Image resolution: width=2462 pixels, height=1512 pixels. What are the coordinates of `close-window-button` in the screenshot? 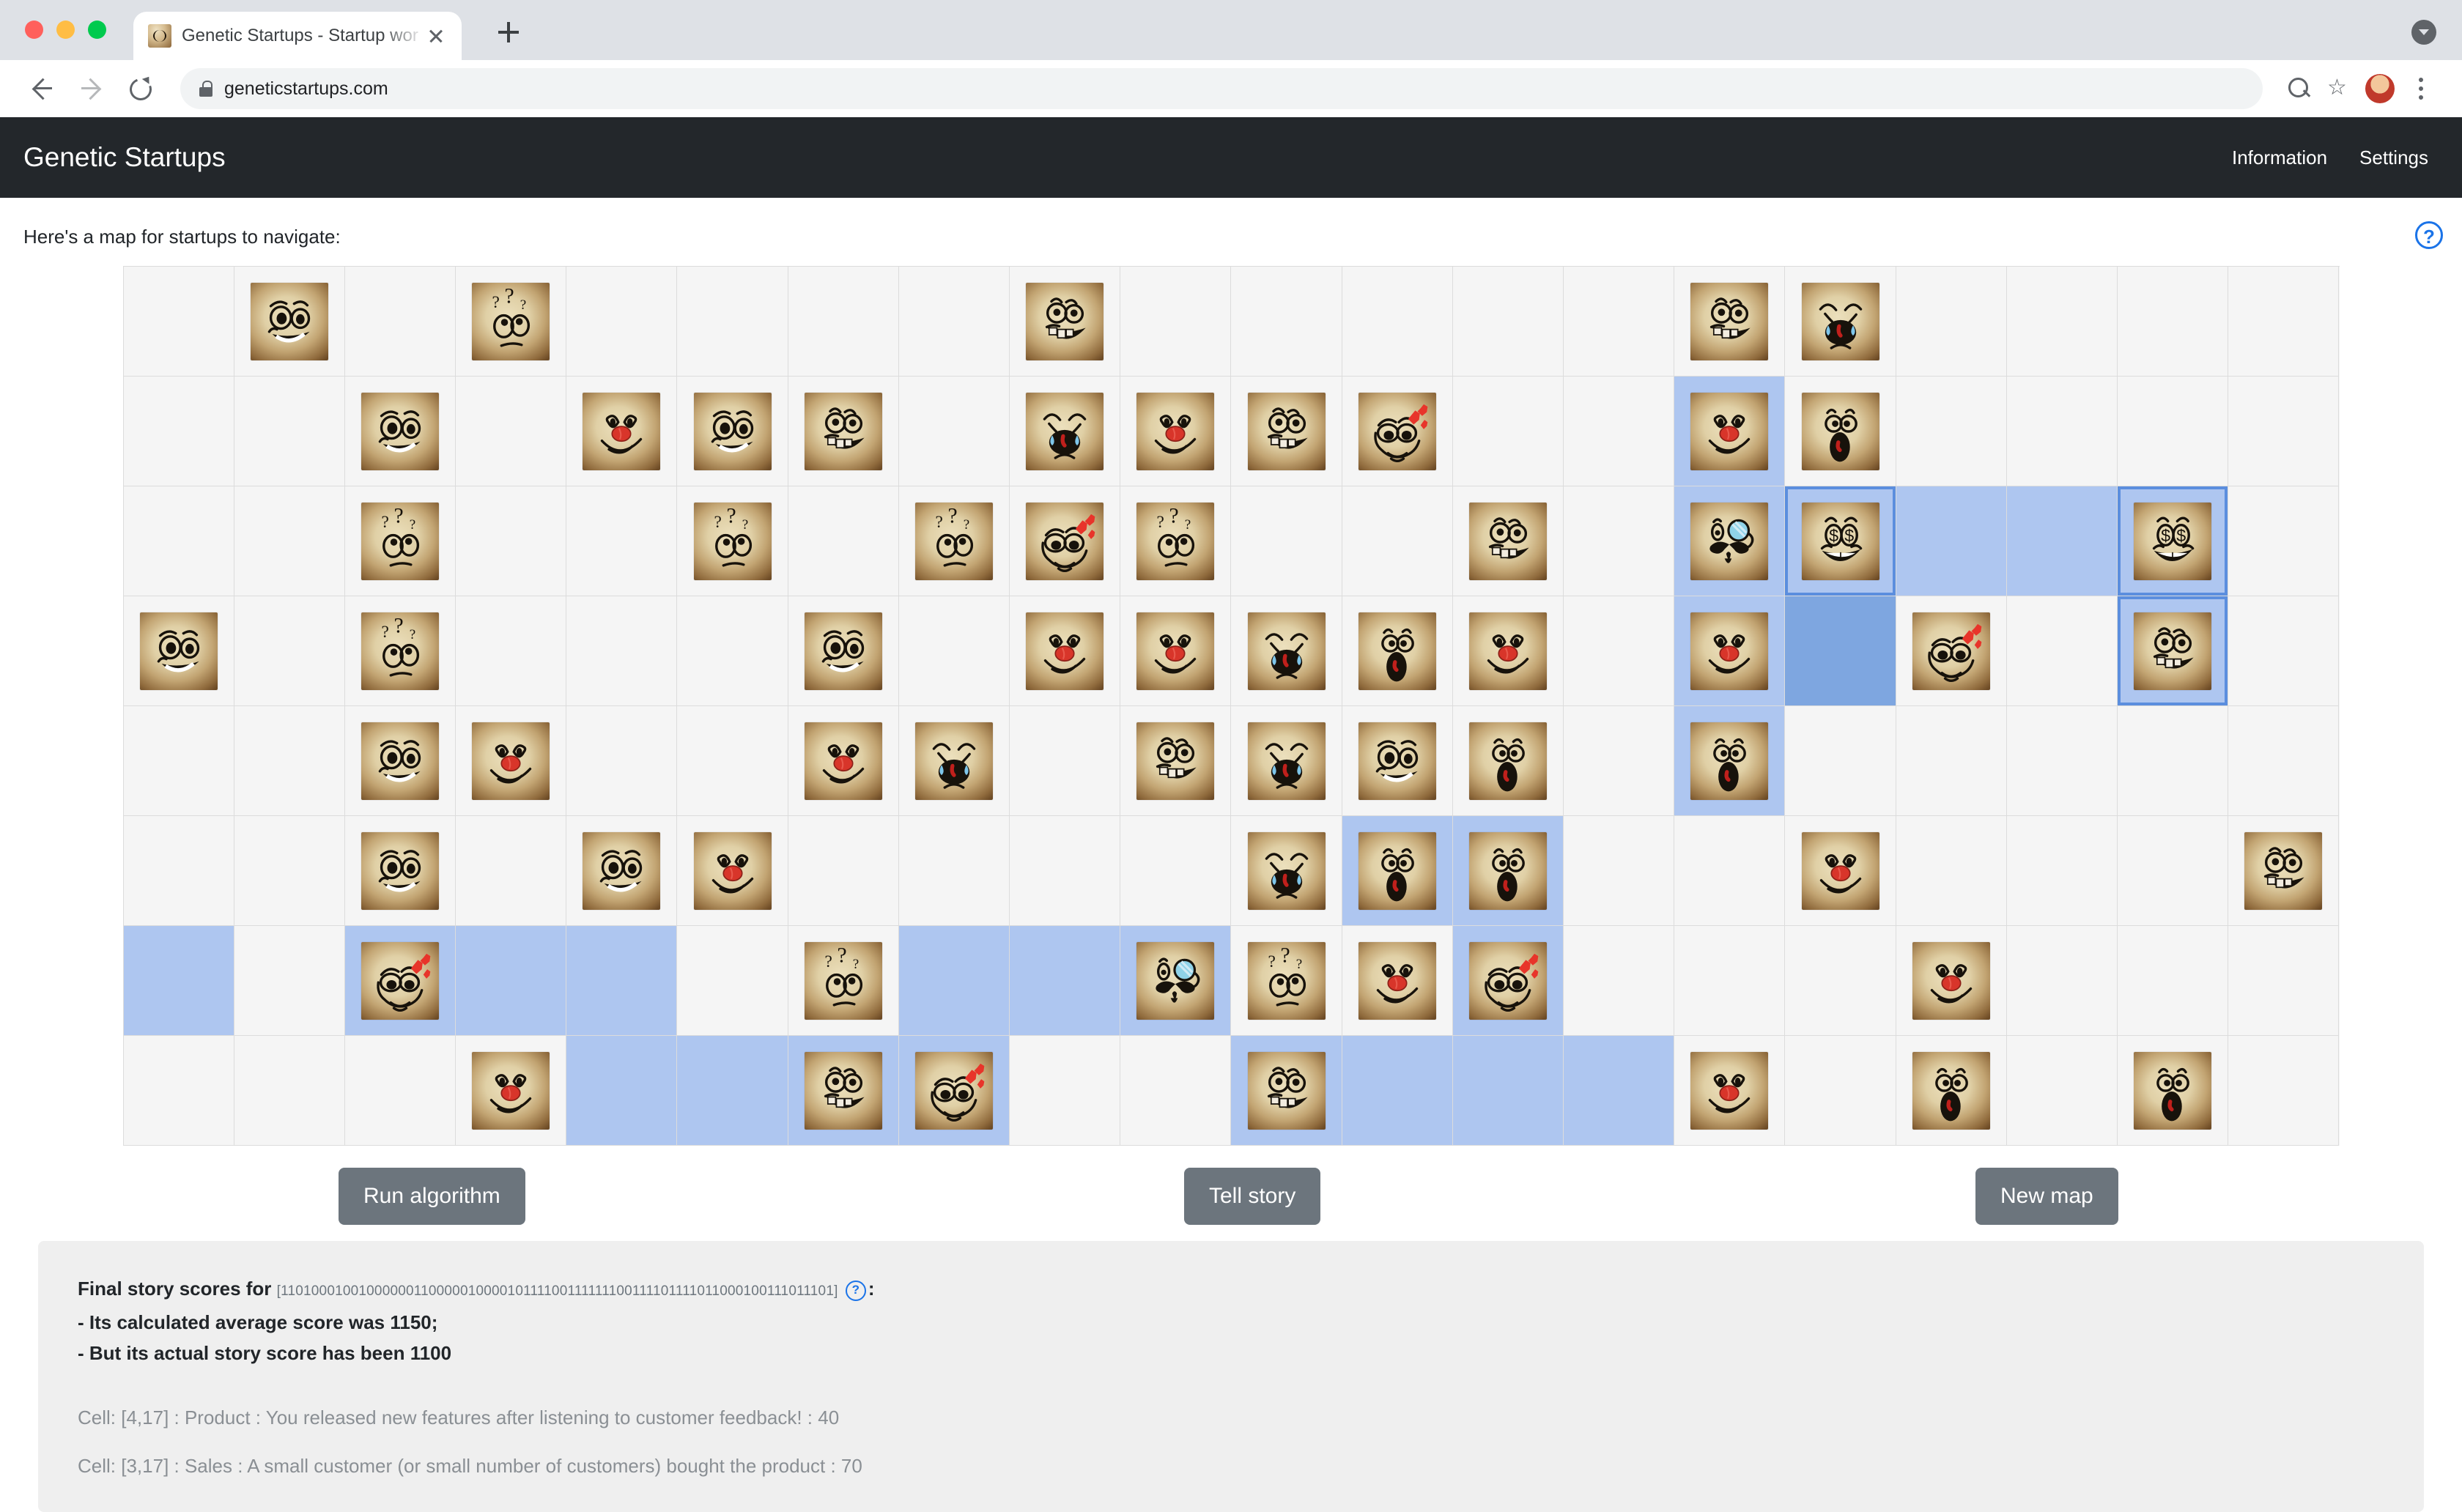 It's located at (34, 30).